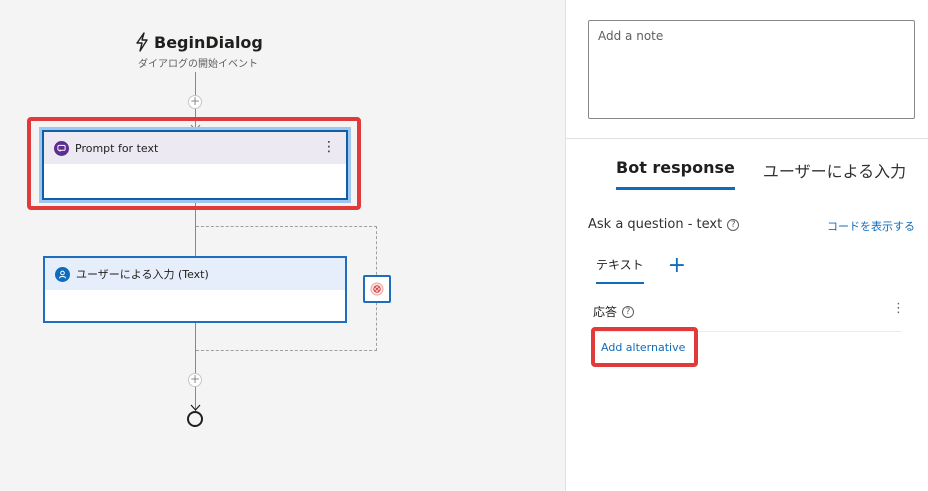  I want to click on language-tabs: テキスト +, so click(641, 269).